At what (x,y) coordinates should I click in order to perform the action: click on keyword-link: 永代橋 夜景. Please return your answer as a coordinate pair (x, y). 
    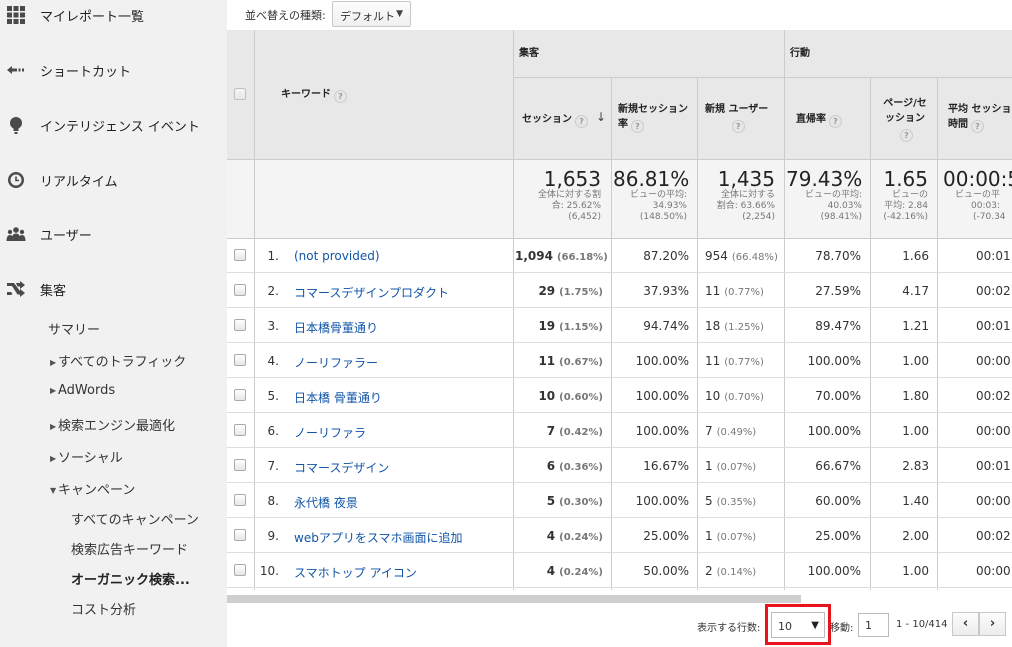
    Looking at the image, I should click on (326, 502).